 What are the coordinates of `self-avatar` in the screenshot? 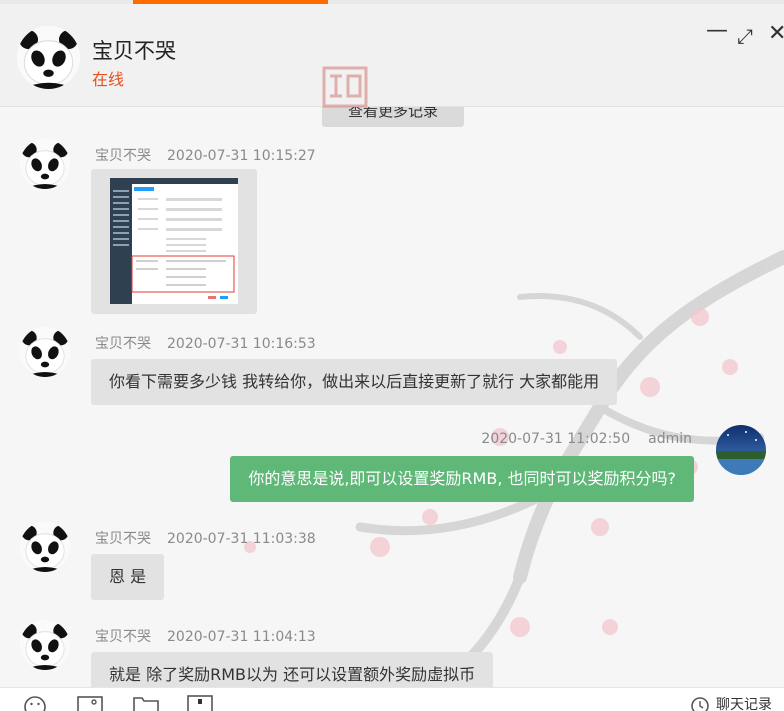 It's located at (741, 450).